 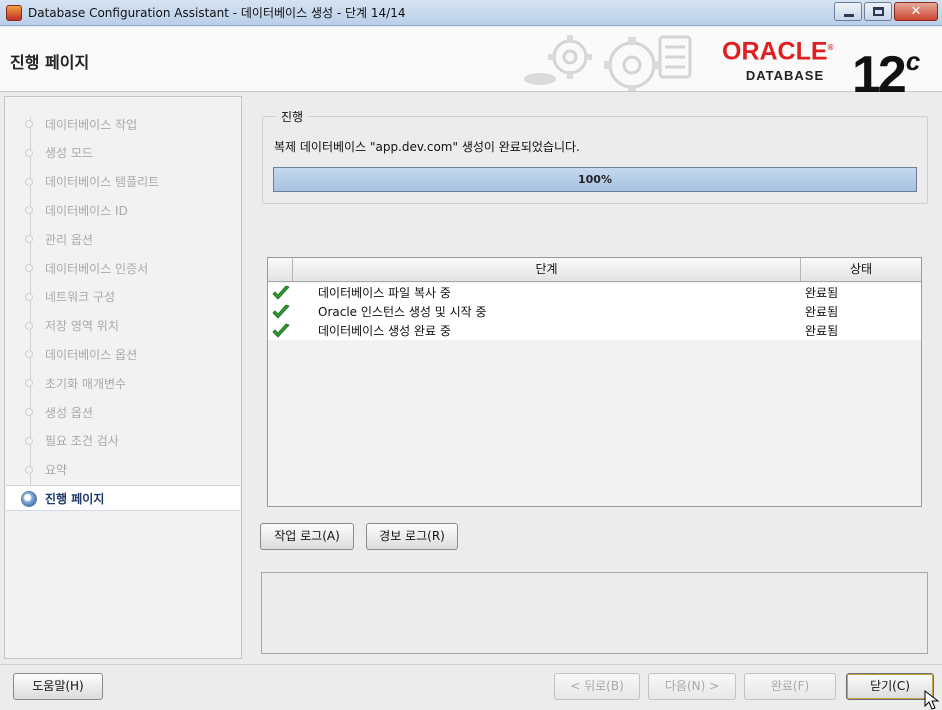 What do you see at coordinates (80, 297) in the screenshot?
I see `nav-step-label: 네트워크 구성` at bounding box center [80, 297].